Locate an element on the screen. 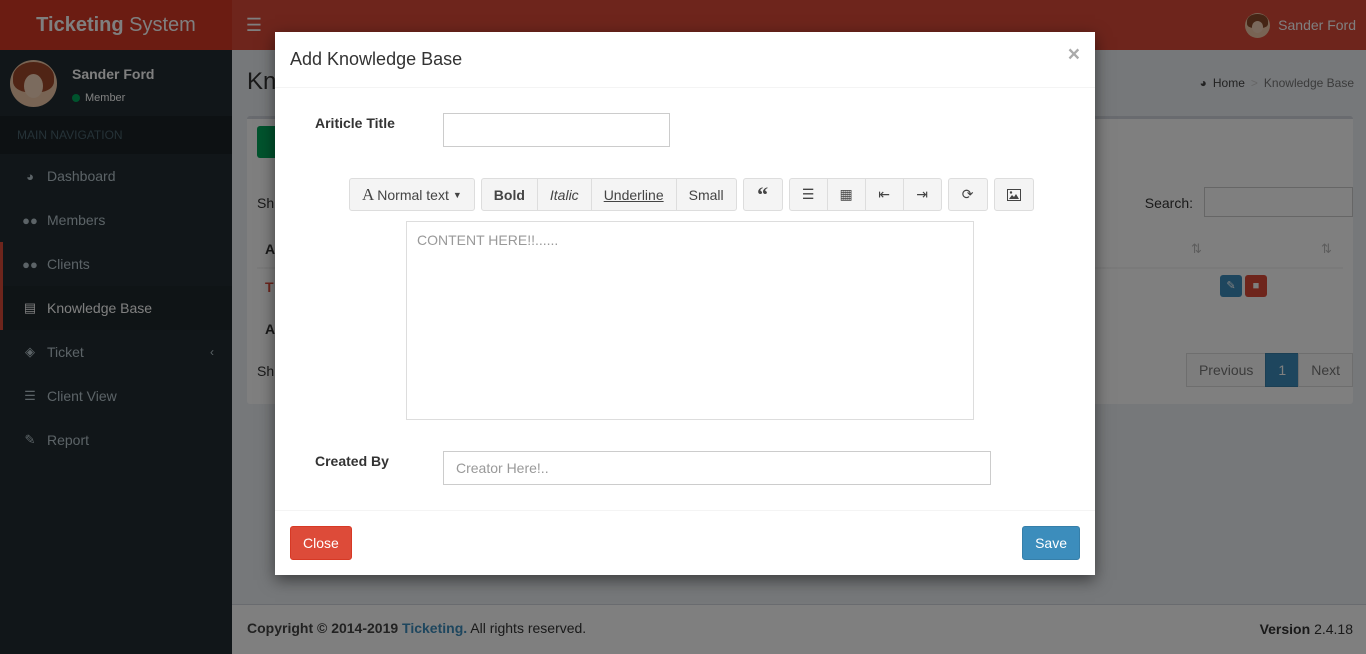  list-ol-icon: ▦ is located at coordinates (846, 194).